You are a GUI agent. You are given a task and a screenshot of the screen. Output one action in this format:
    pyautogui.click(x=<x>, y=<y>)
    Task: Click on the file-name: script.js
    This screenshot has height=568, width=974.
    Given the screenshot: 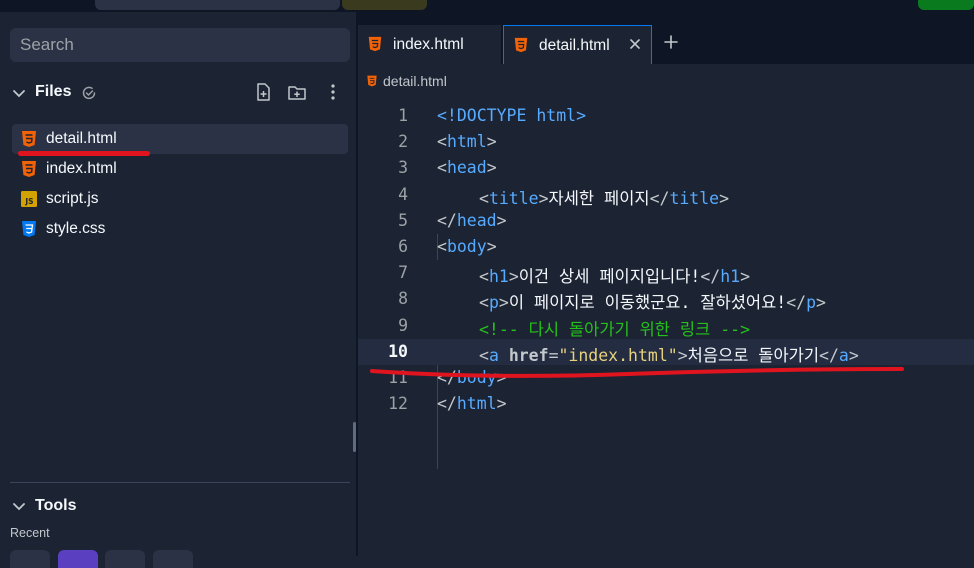 What is the action you would take?
    pyautogui.click(x=72, y=198)
    